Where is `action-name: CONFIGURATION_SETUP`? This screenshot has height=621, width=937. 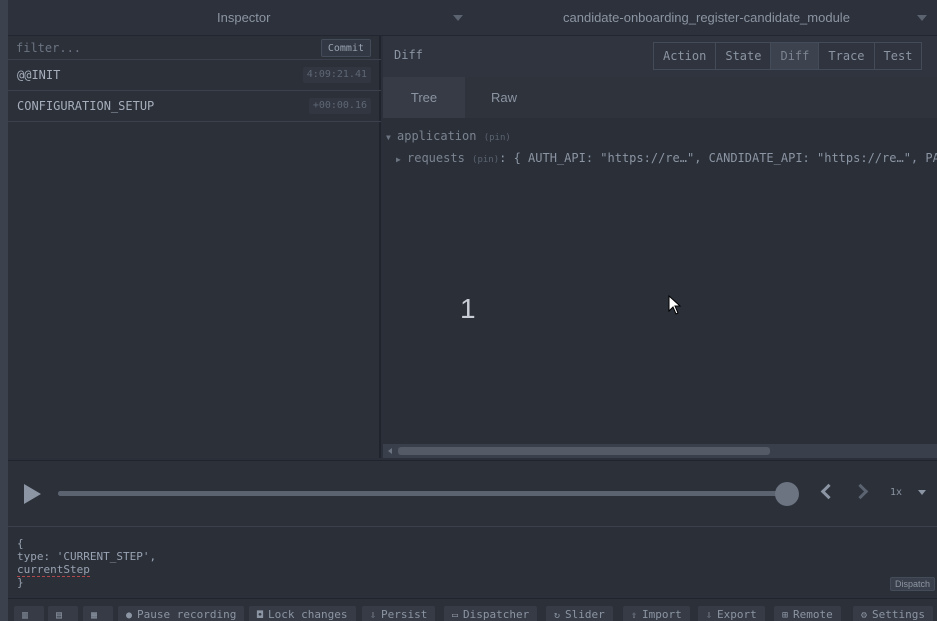 action-name: CONFIGURATION_SETUP is located at coordinates (86, 106).